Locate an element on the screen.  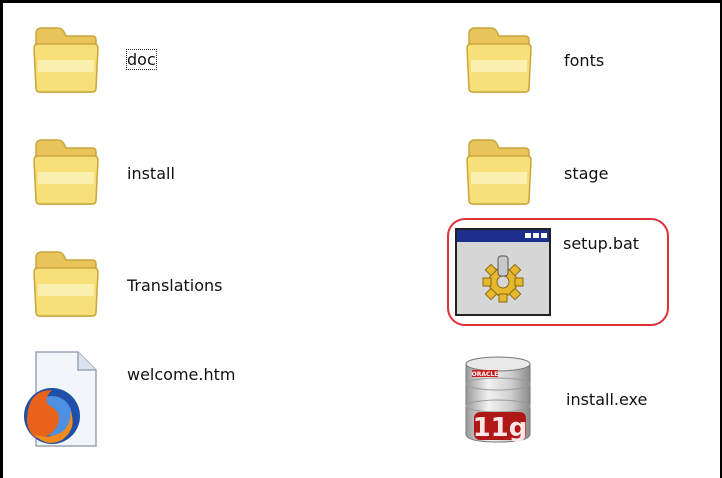
file-item-translations: Translations is located at coordinates (150, 289).